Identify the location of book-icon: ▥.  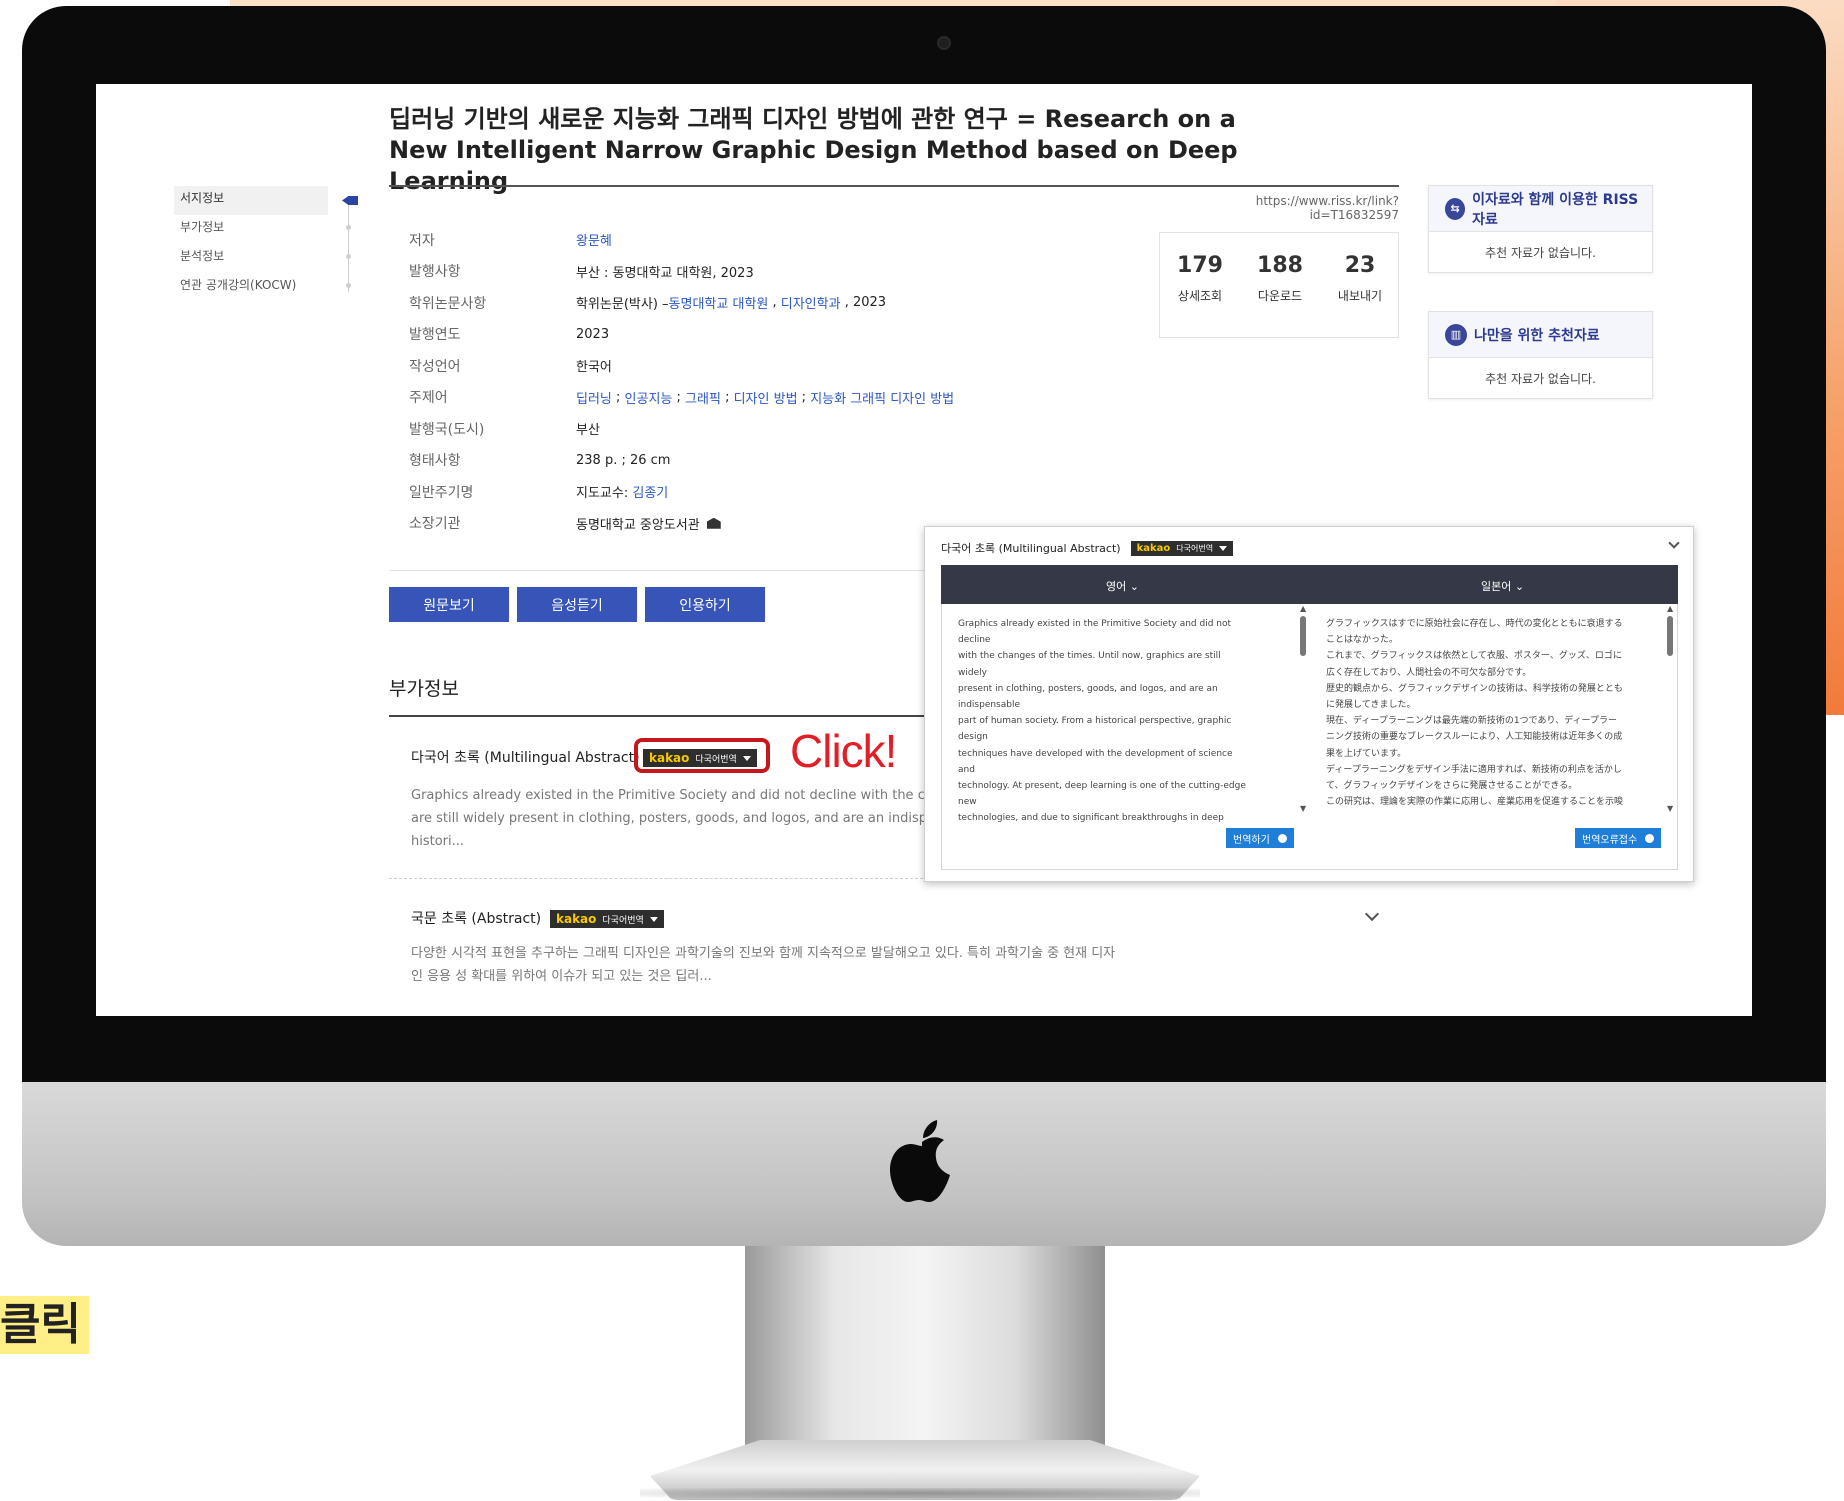
(1456, 334).